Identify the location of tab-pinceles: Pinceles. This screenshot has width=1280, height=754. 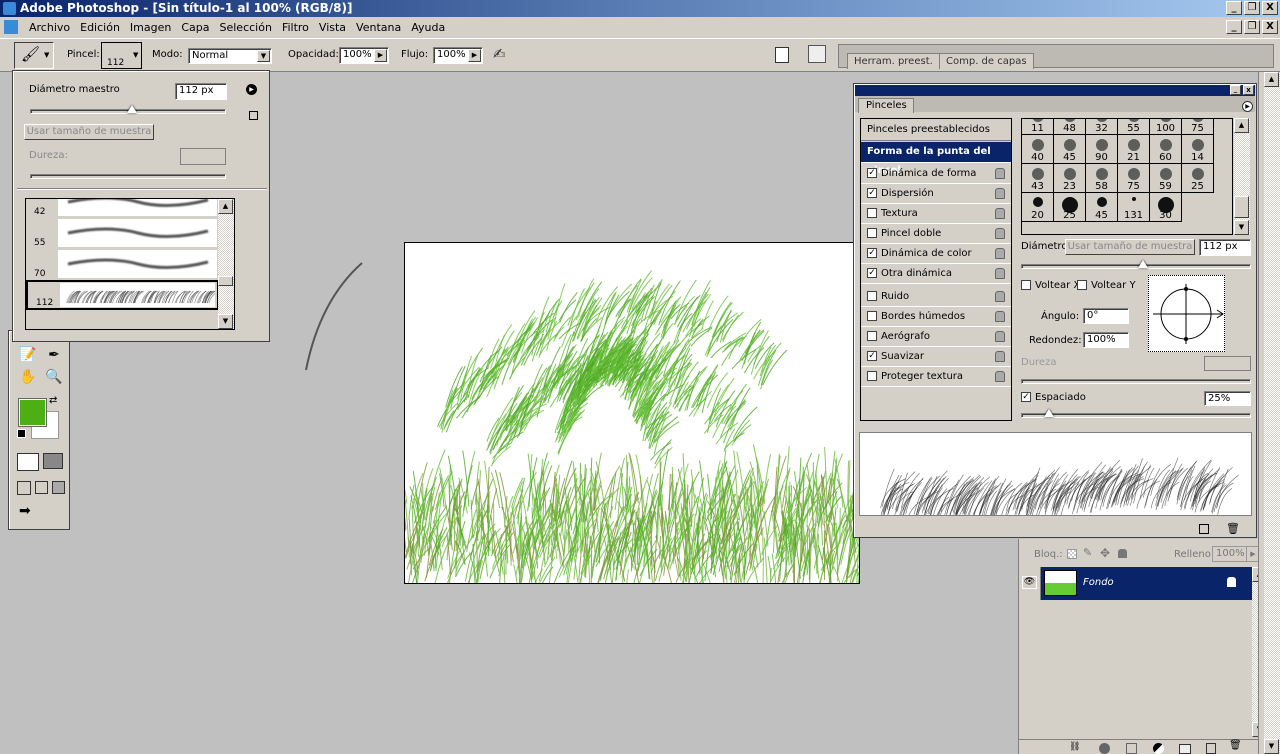
(886, 105).